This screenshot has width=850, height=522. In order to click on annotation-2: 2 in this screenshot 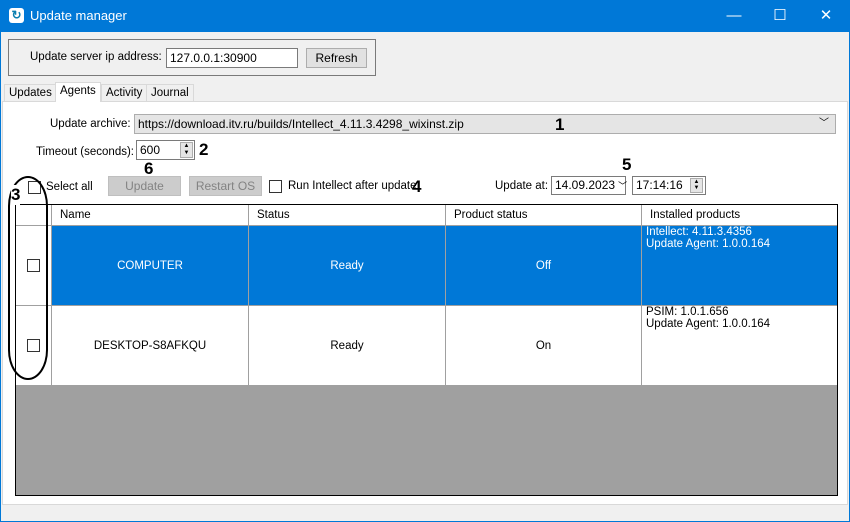, I will do `click(204, 149)`.